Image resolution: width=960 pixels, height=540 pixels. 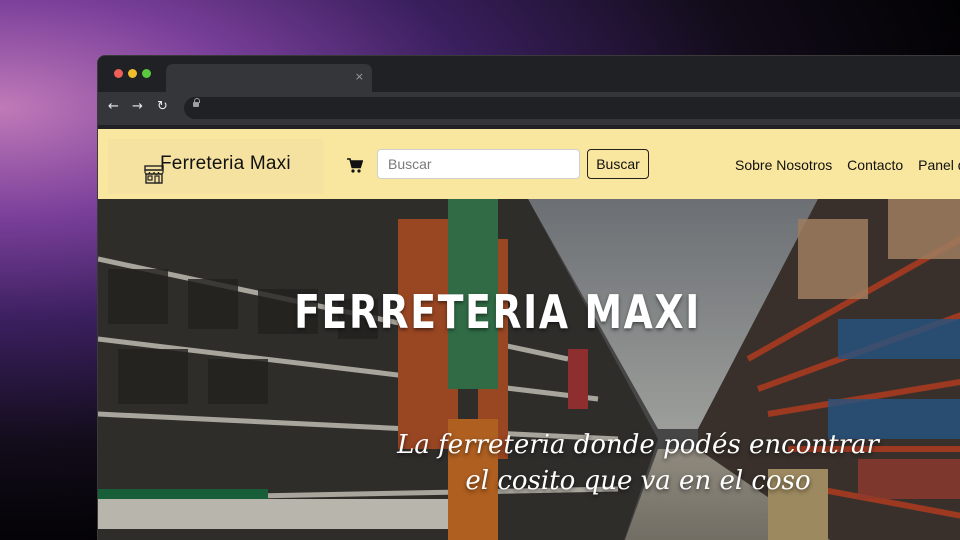 I want to click on brand-link: Ferreteria Maxi, so click(x=215, y=166).